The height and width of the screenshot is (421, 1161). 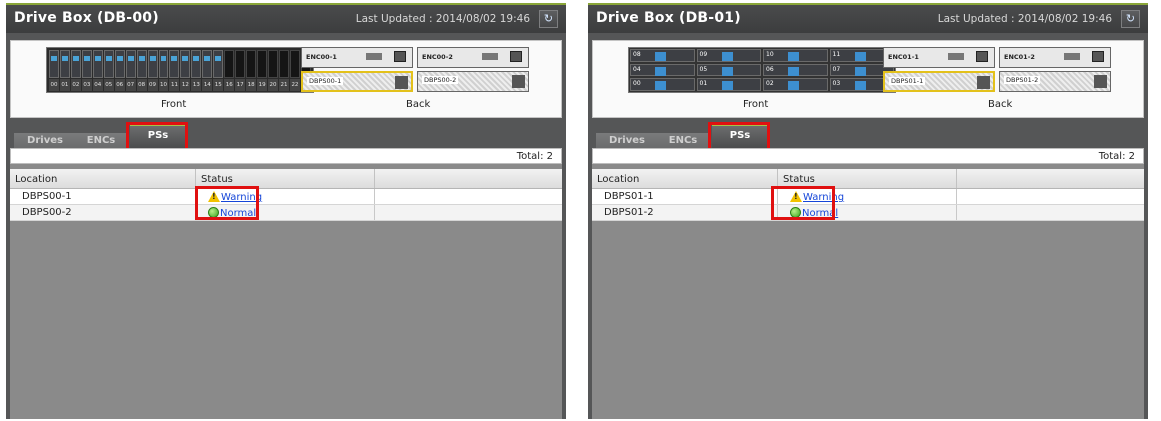 I want to click on table-row: DBPS00-2 Normal, so click(x=286, y=213).